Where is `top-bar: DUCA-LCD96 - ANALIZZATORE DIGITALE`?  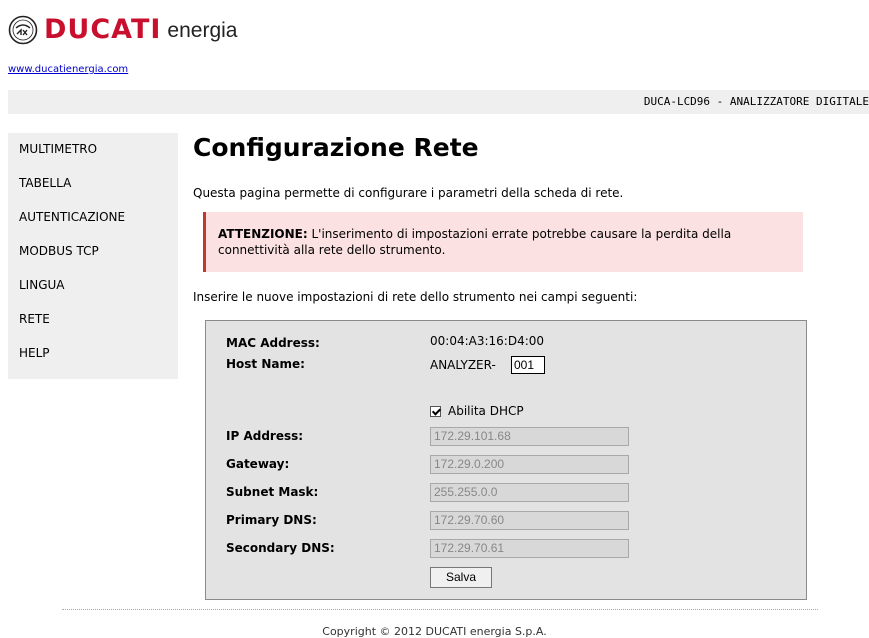 top-bar: DUCA-LCD96 - ANALIZZATORE DIGITALE is located at coordinates (438, 102).